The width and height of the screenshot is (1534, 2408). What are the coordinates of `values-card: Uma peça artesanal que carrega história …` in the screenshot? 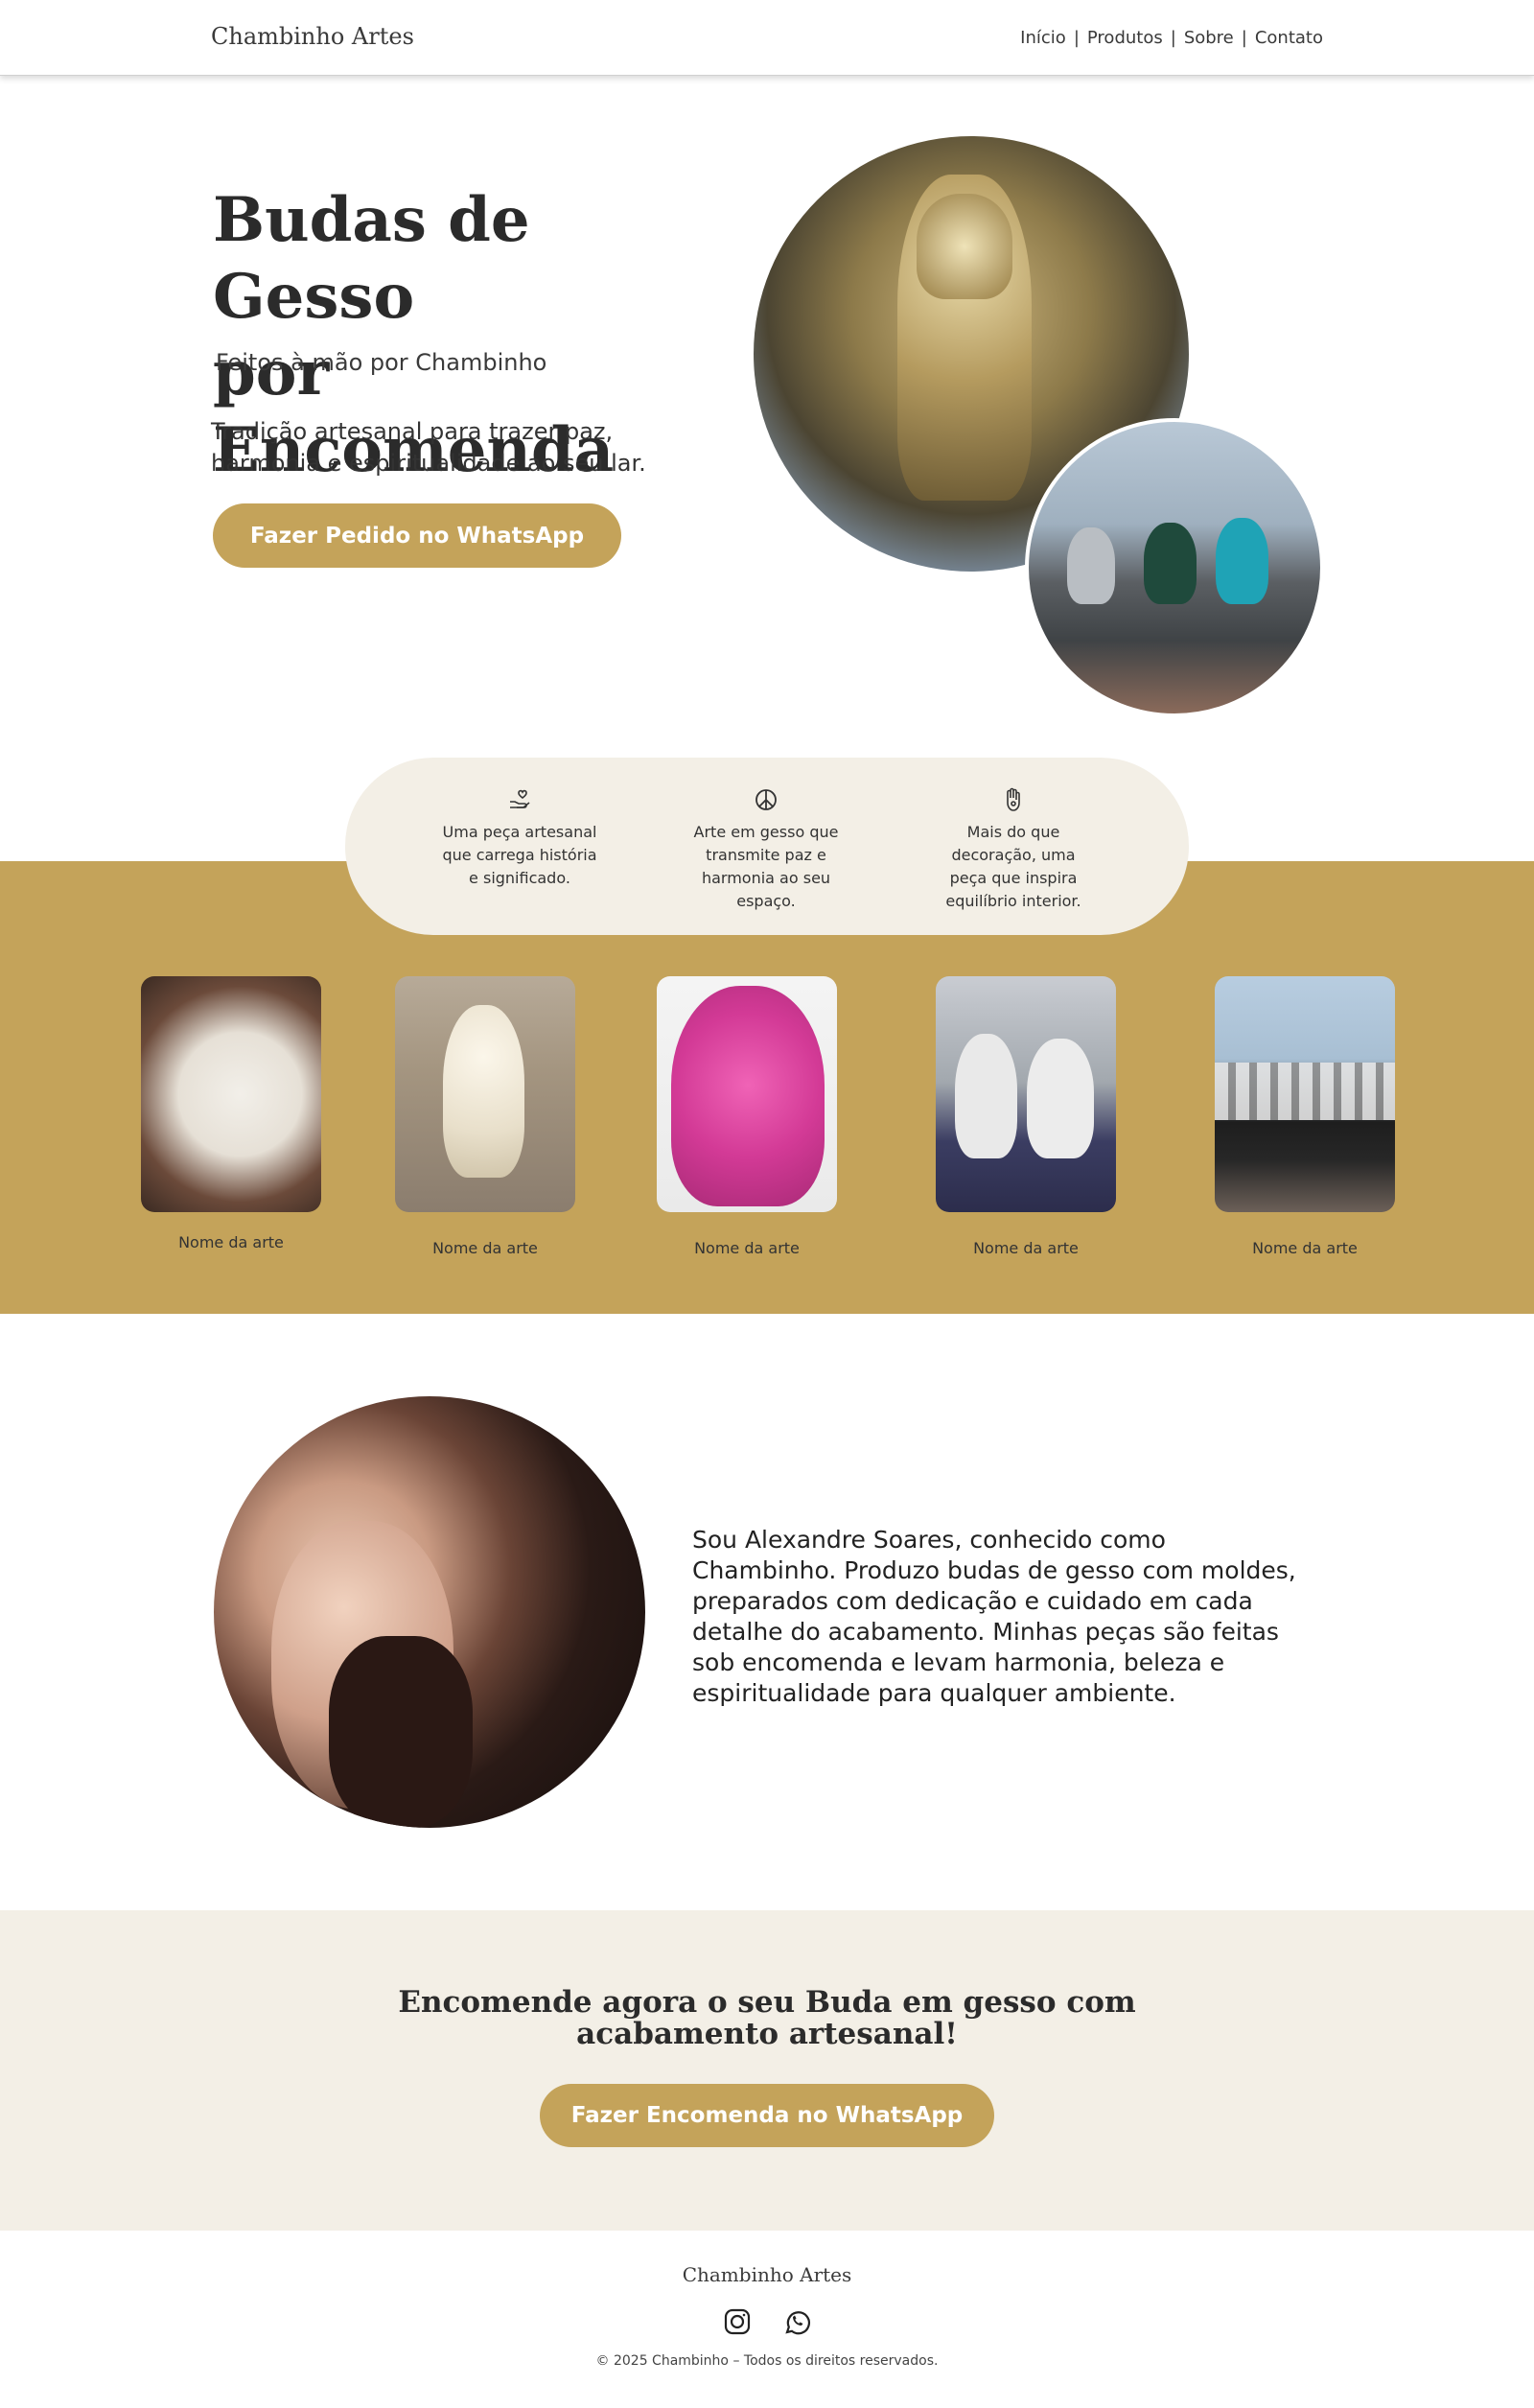 It's located at (767, 846).